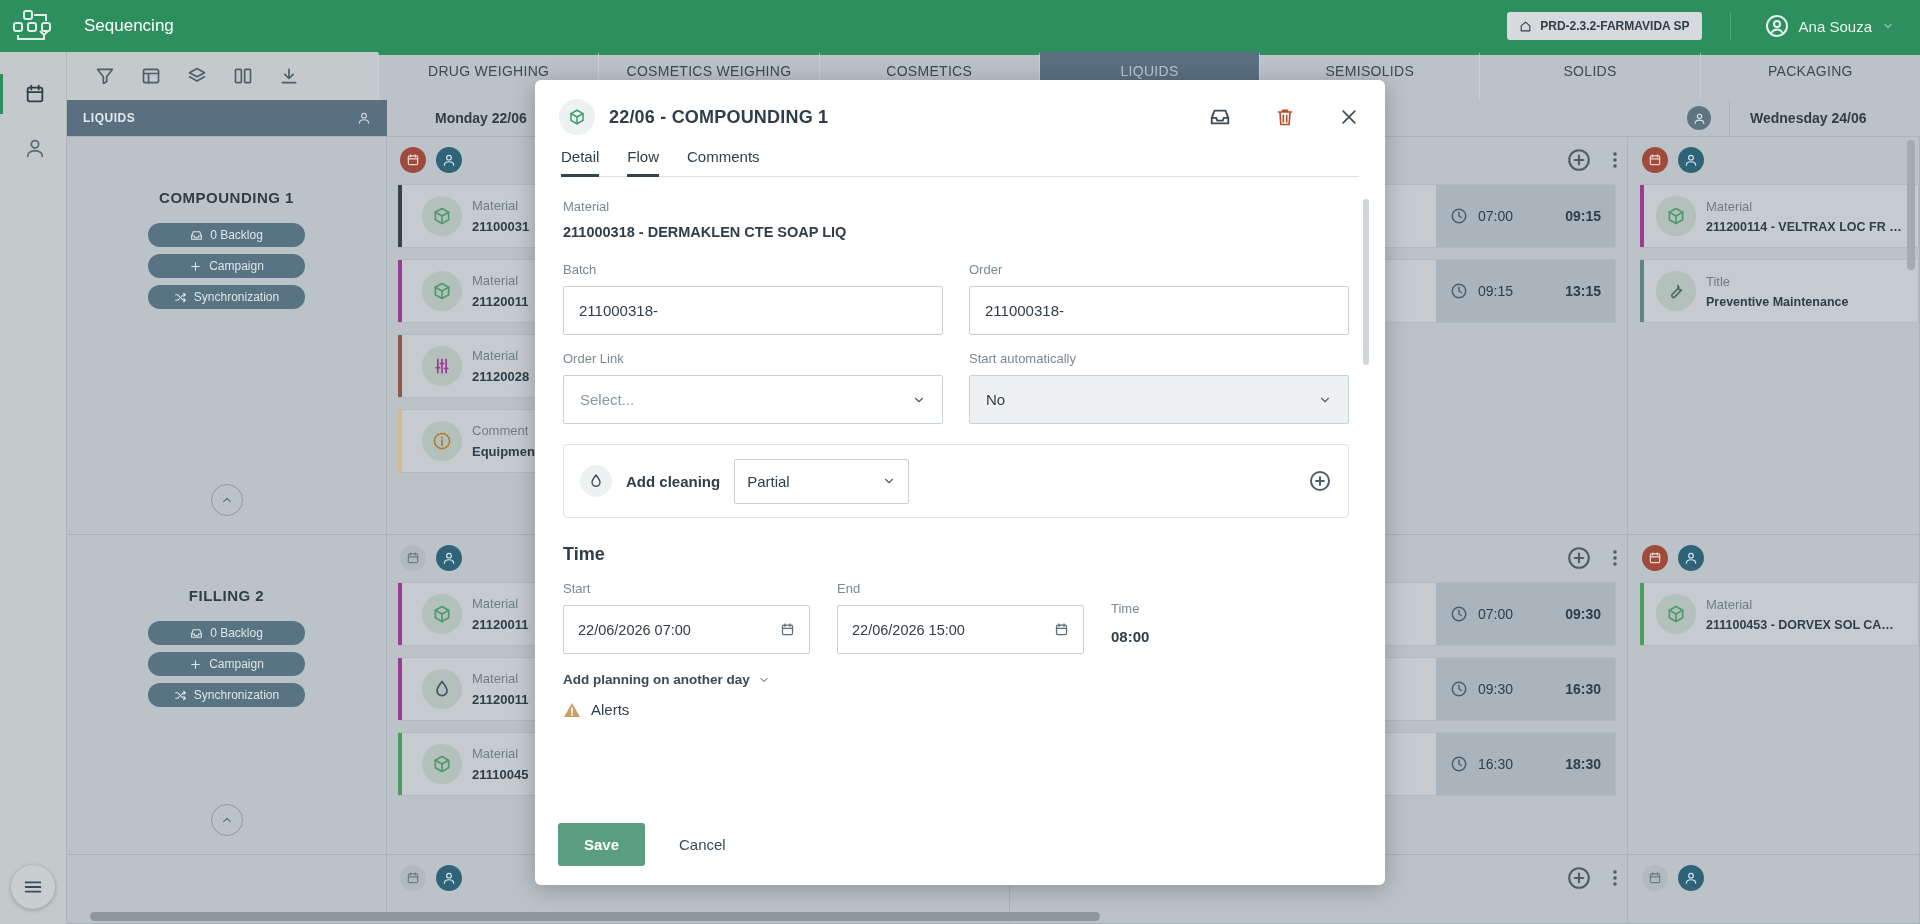 This screenshot has width=1920, height=924. Describe the element at coordinates (1808, 118) in the screenshot. I see `day-header: Wednesday 24/06` at that location.